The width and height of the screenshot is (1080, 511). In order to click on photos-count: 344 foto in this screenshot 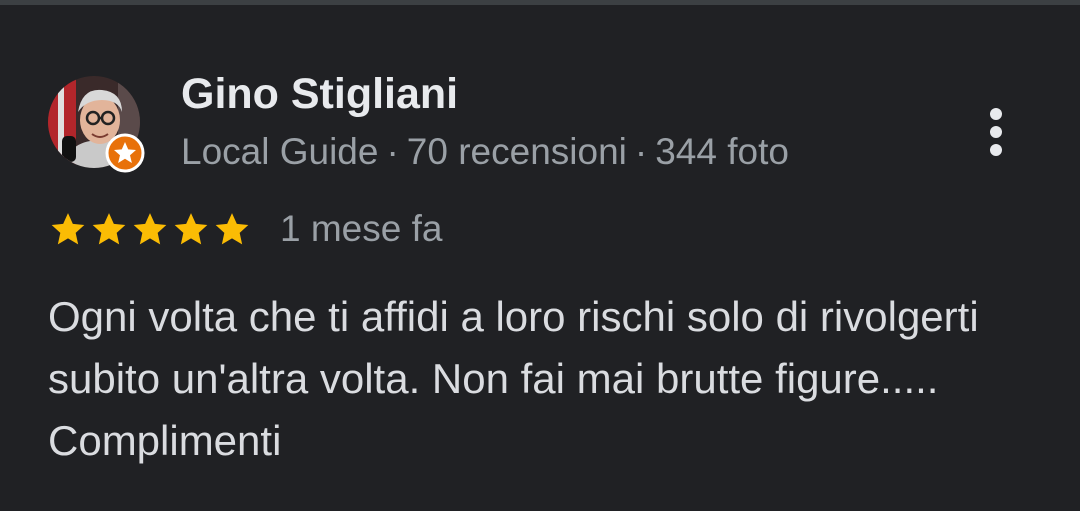, I will do `click(722, 151)`.